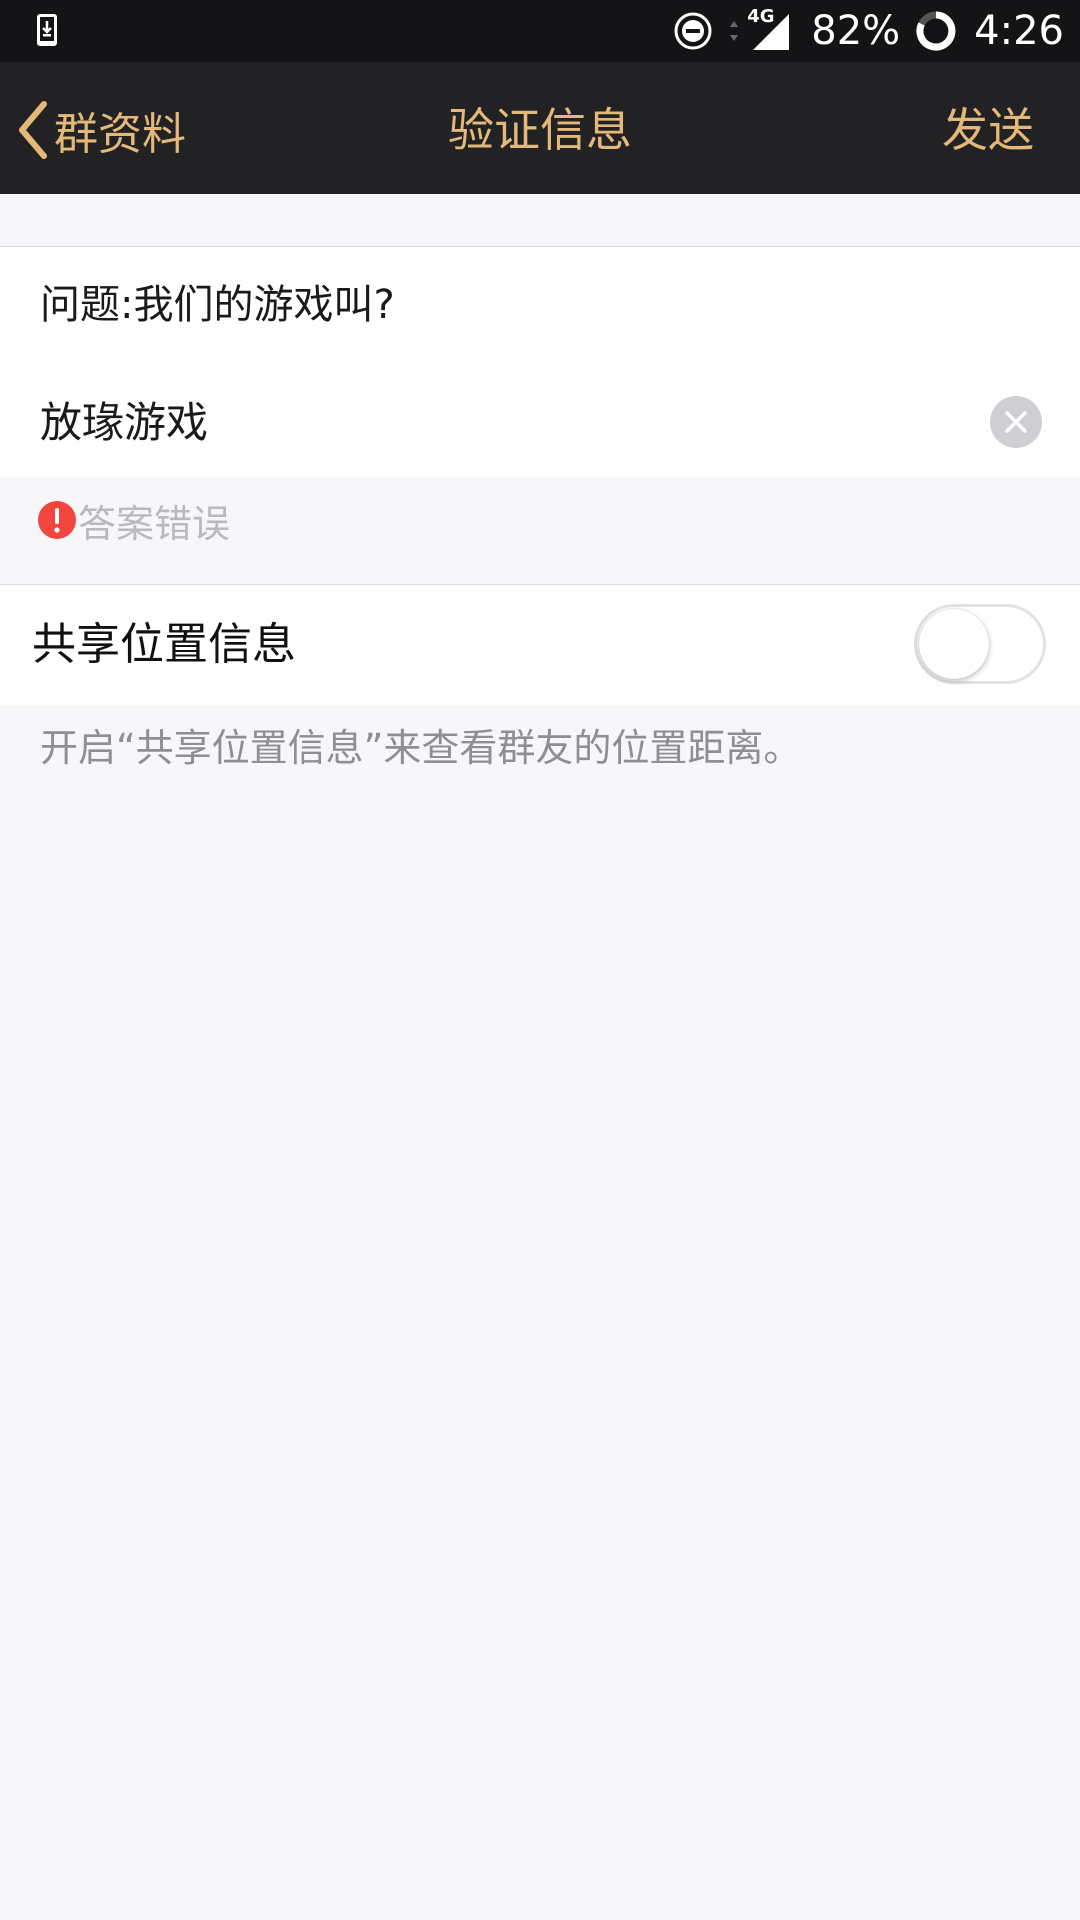 The height and width of the screenshot is (1920, 1080). Describe the element at coordinates (164, 644) in the screenshot. I see `share-location-label: 共享位置信息` at that location.